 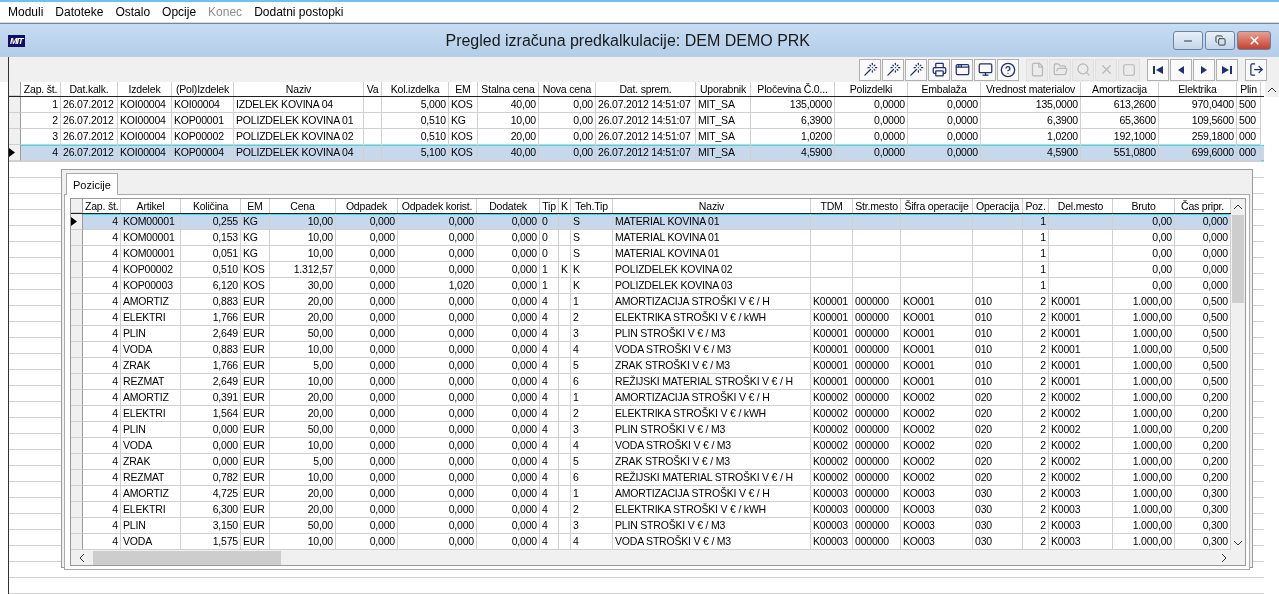 I want to click on table-row: 4 KOM00001 0,051 KG 10,00 0,000 0,000 0,000 0 S MATERIAL KOVINA 01 1 0,00 0,000, so click(x=651, y=254).